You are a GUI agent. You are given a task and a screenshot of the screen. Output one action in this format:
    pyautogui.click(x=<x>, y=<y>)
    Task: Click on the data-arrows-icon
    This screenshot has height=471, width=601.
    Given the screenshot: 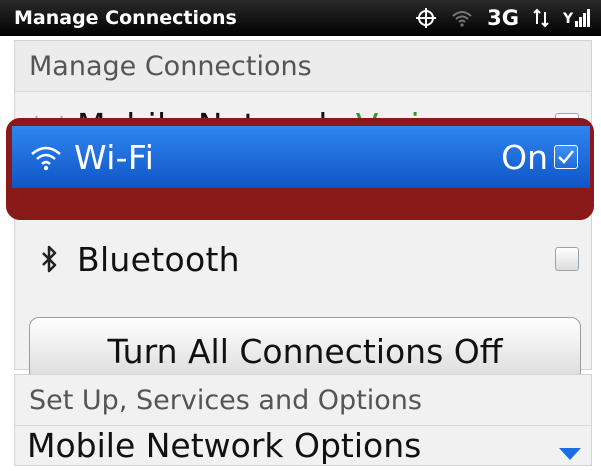 What is the action you would take?
    pyautogui.click(x=541, y=18)
    